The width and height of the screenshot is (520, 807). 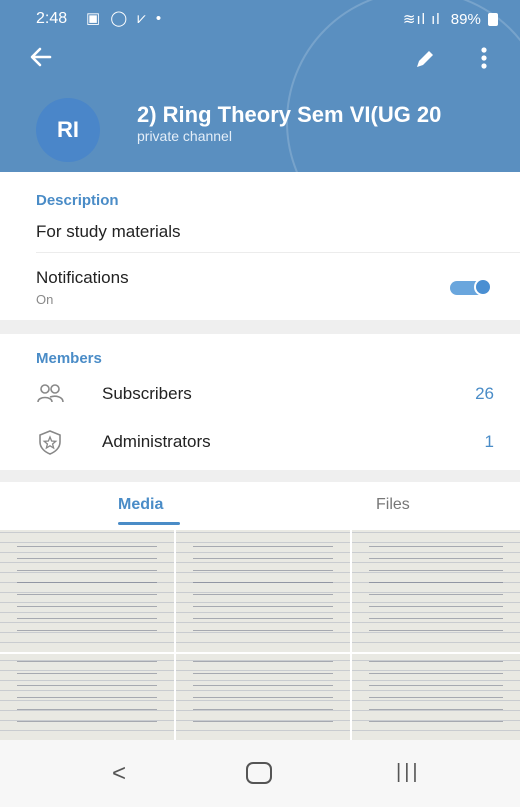 What do you see at coordinates (52, 18) in the screenshot?
I see `status-time: 2:48` at bounding box center [52, 18].